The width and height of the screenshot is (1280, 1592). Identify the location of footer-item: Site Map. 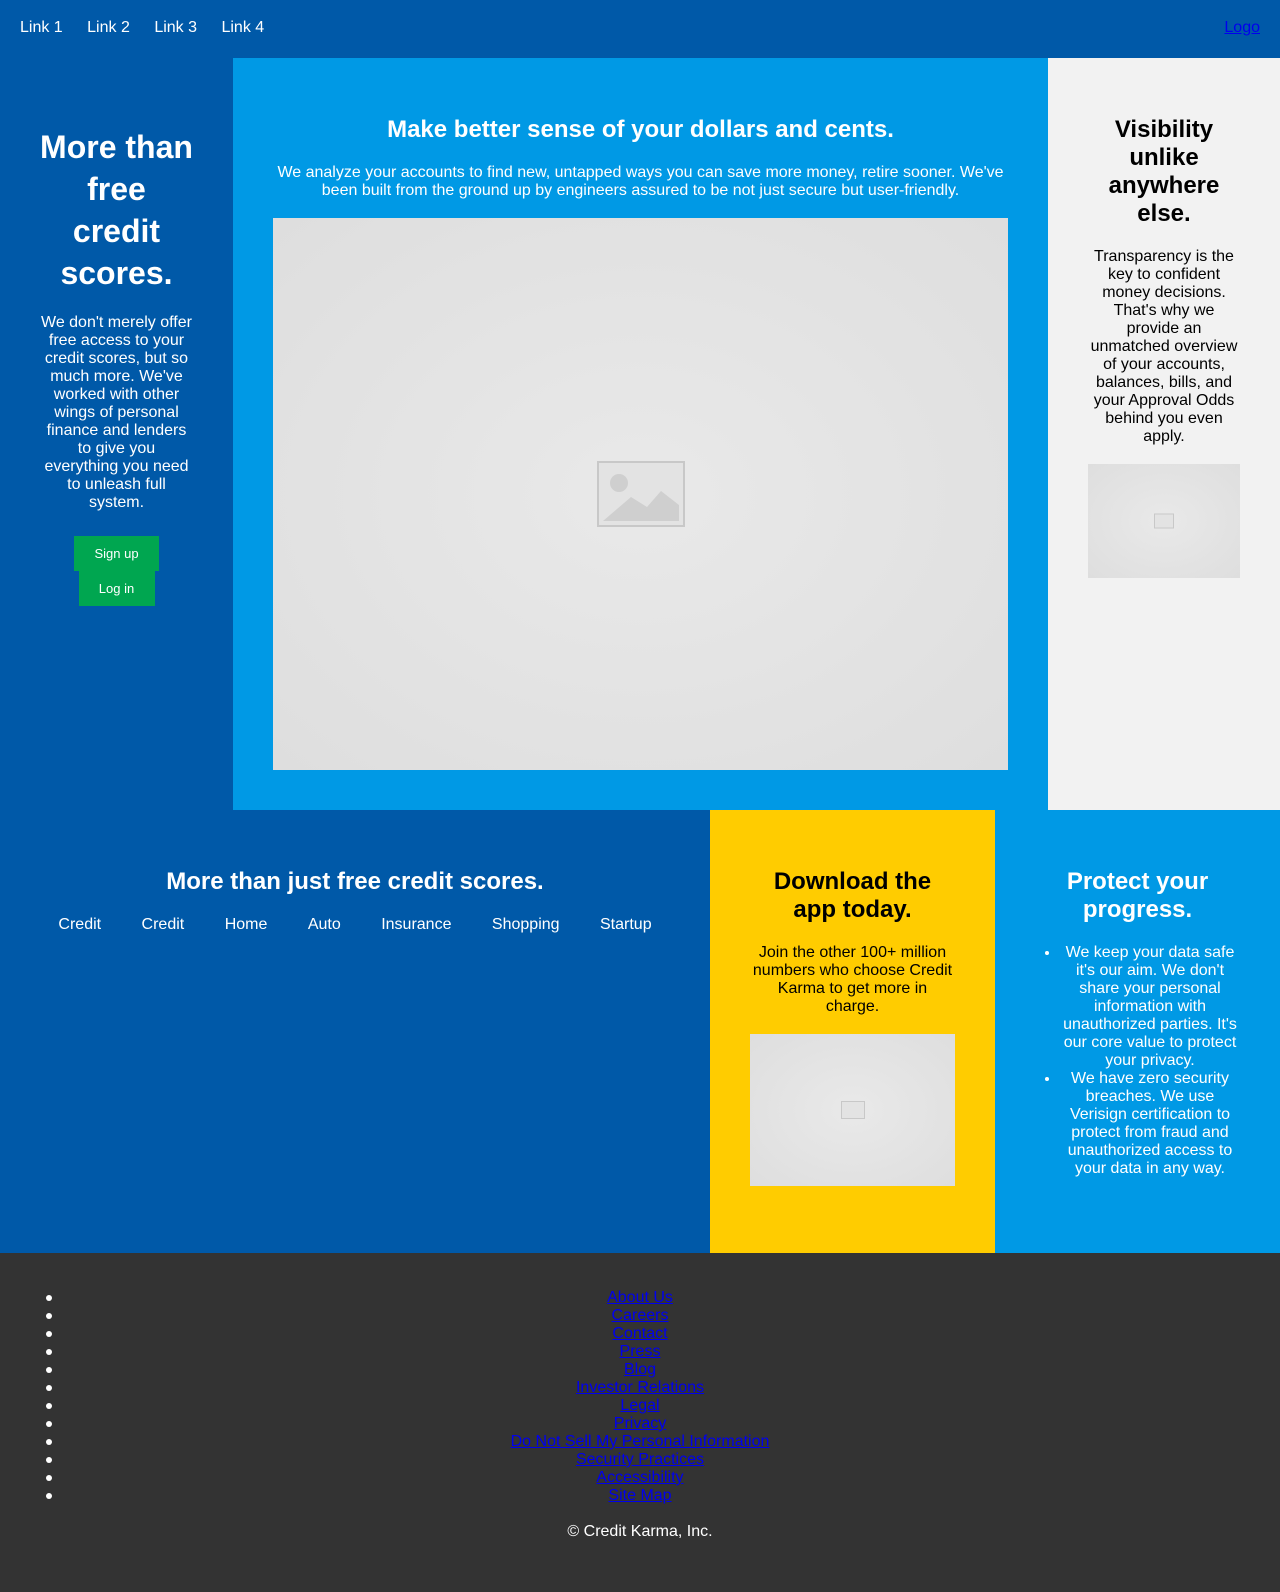
(640, 1496).